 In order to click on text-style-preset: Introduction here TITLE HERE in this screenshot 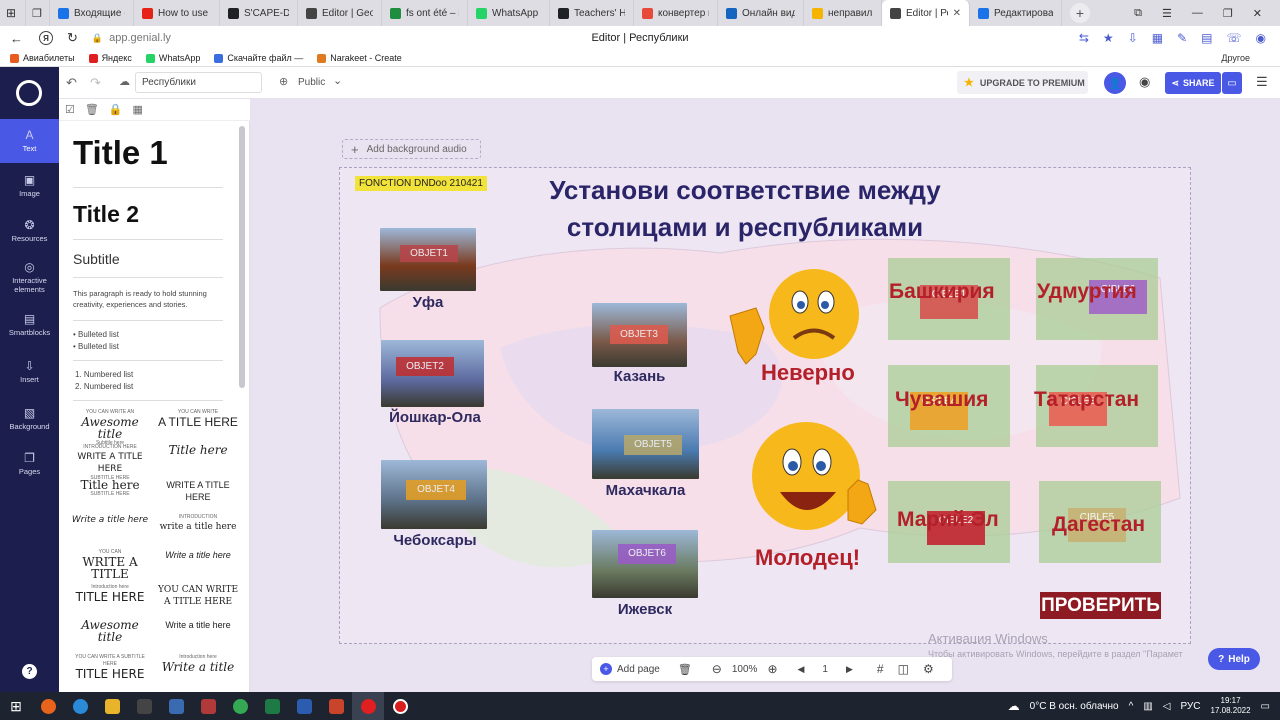, I will do `click(110, 593)`.